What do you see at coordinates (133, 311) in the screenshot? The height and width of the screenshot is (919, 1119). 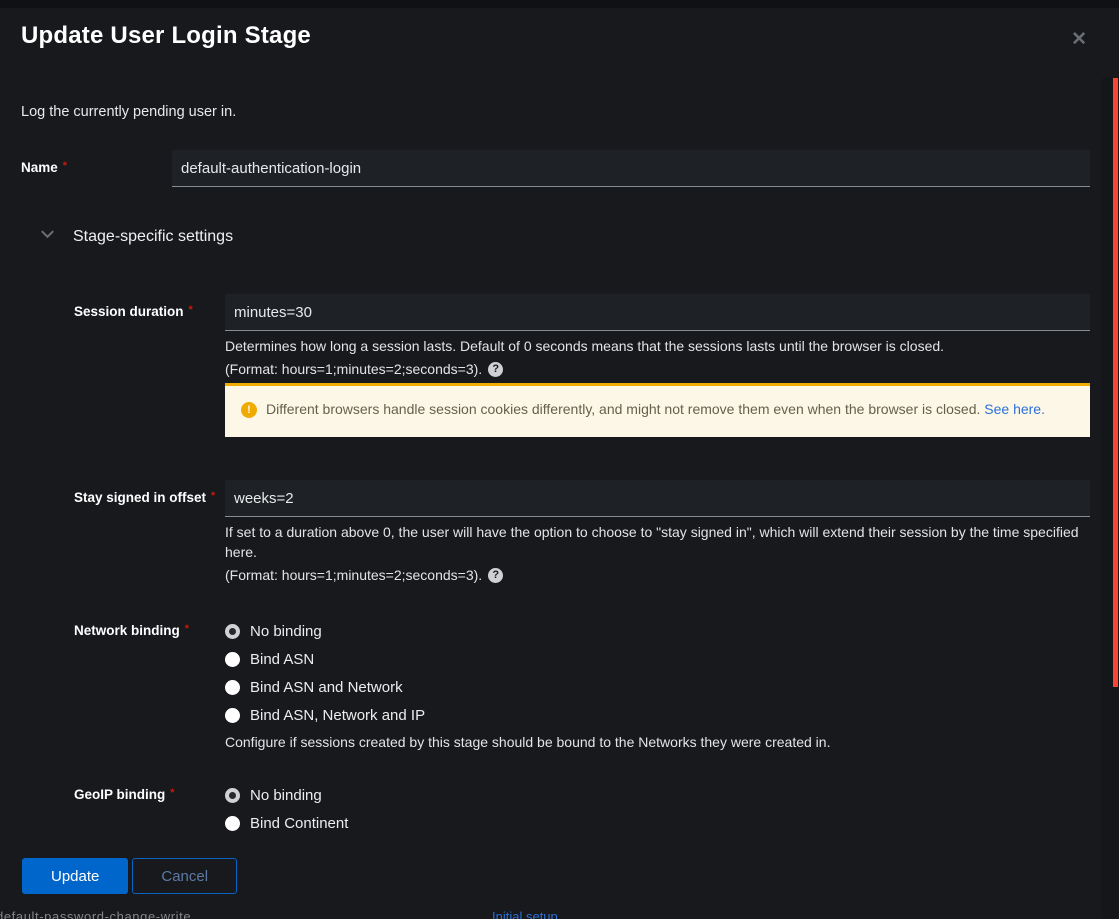 I see `session-duration-label: Session duration *` at bounding box center [133, 311].